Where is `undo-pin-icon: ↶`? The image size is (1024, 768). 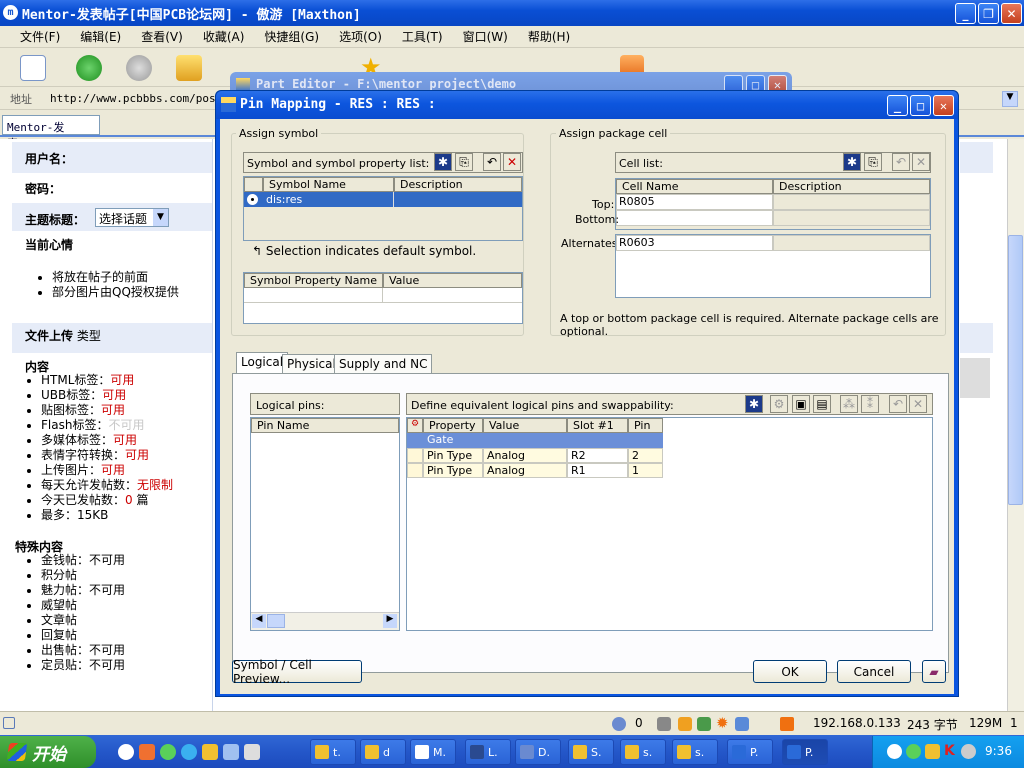
undo-pin-icon: ↶ is located at coordinates (898, 404).